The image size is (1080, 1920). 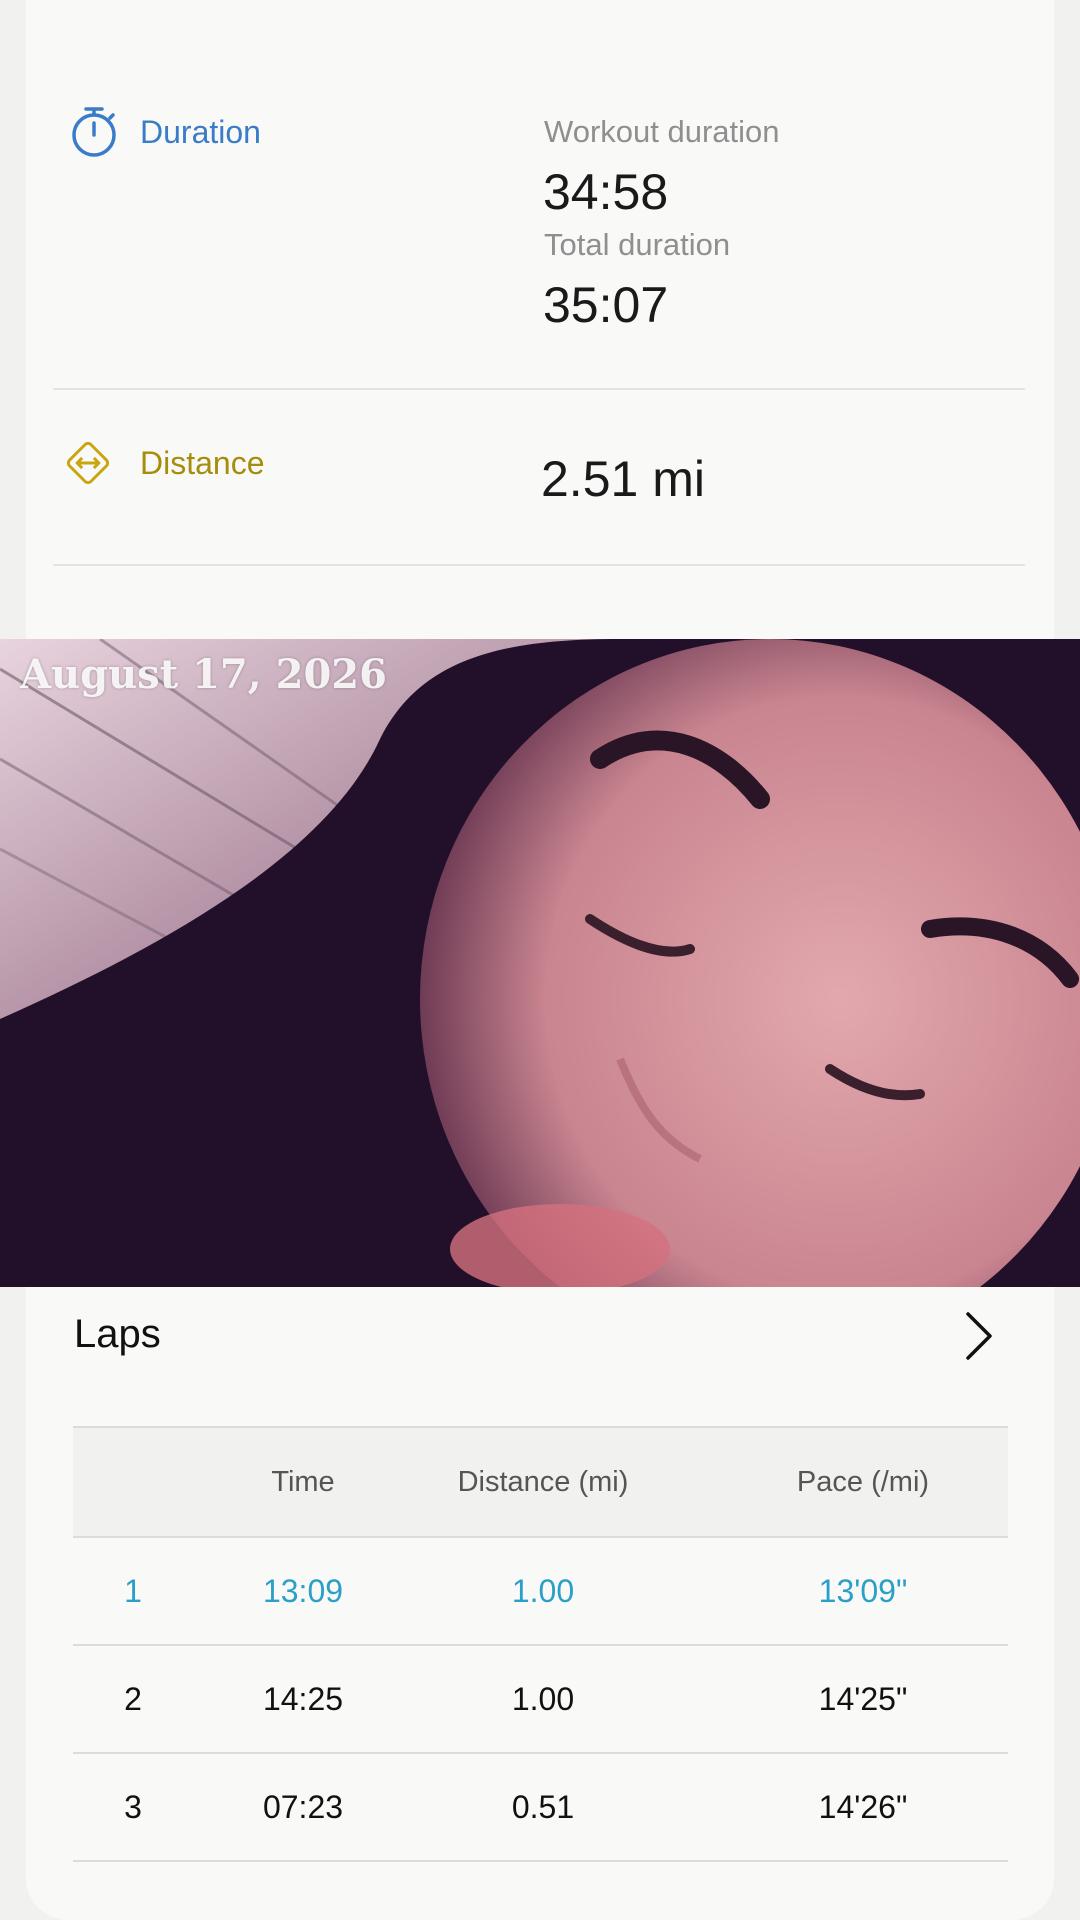 What do you see at coordinates (637, 244) in the screenshot?
I see `total-duration-label: Total duration` at bounding box center [637, 244].